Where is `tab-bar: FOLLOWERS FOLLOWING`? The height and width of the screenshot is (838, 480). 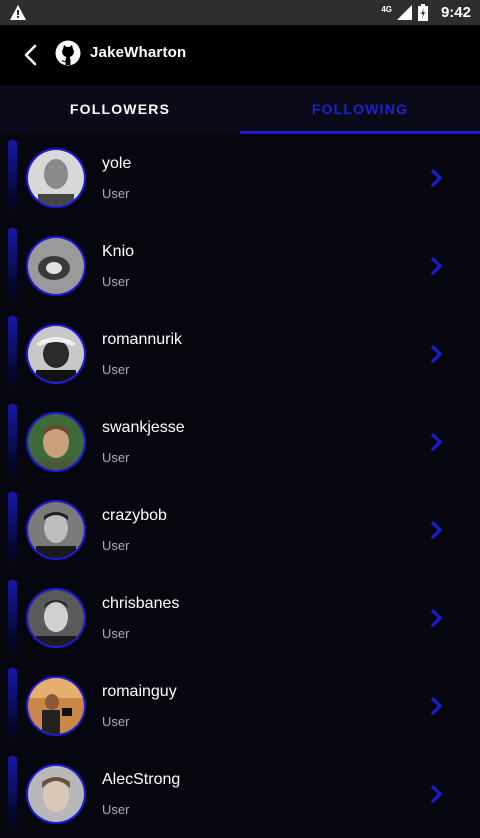 tab-bar: FOLLOWERS FOLLOWING is located at coordinates (240, 109).